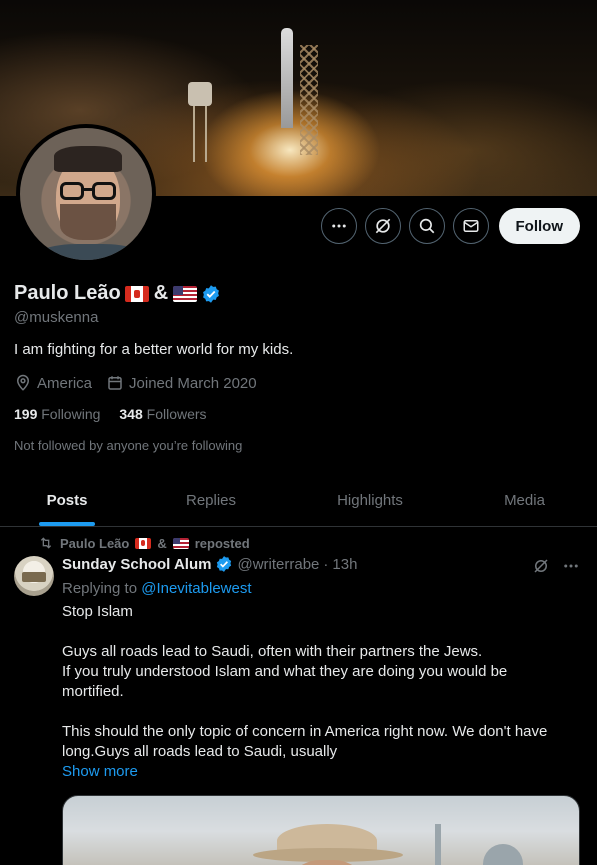 The width and height of the screenshot is (597, 865). What do you see at coordinates (110, 414) in the screenshot?
I see `profile-stats: 199 Following 348 Followers` at bounding box center [110, 414].